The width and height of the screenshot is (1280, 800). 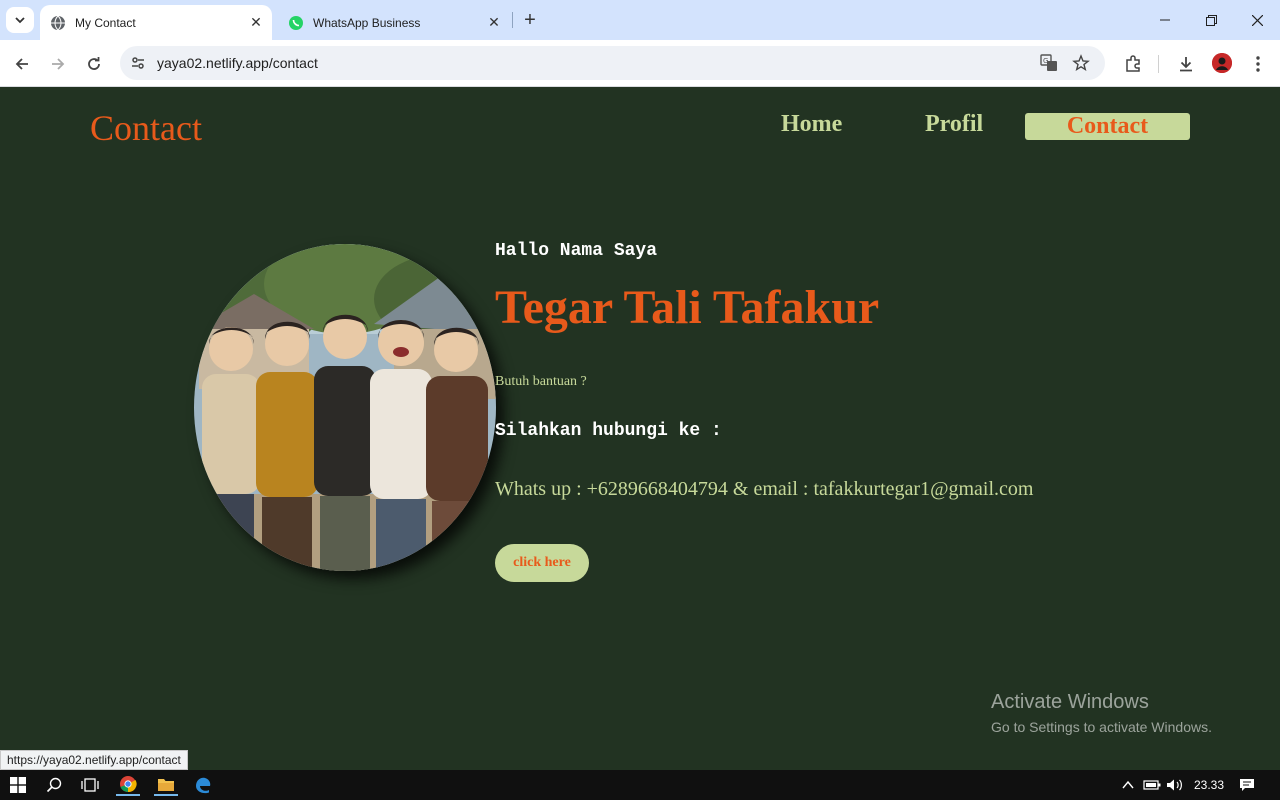 I want to click on watermark-subtitle: Go to Settings to activate Windows., so click(x=1101, y=727).